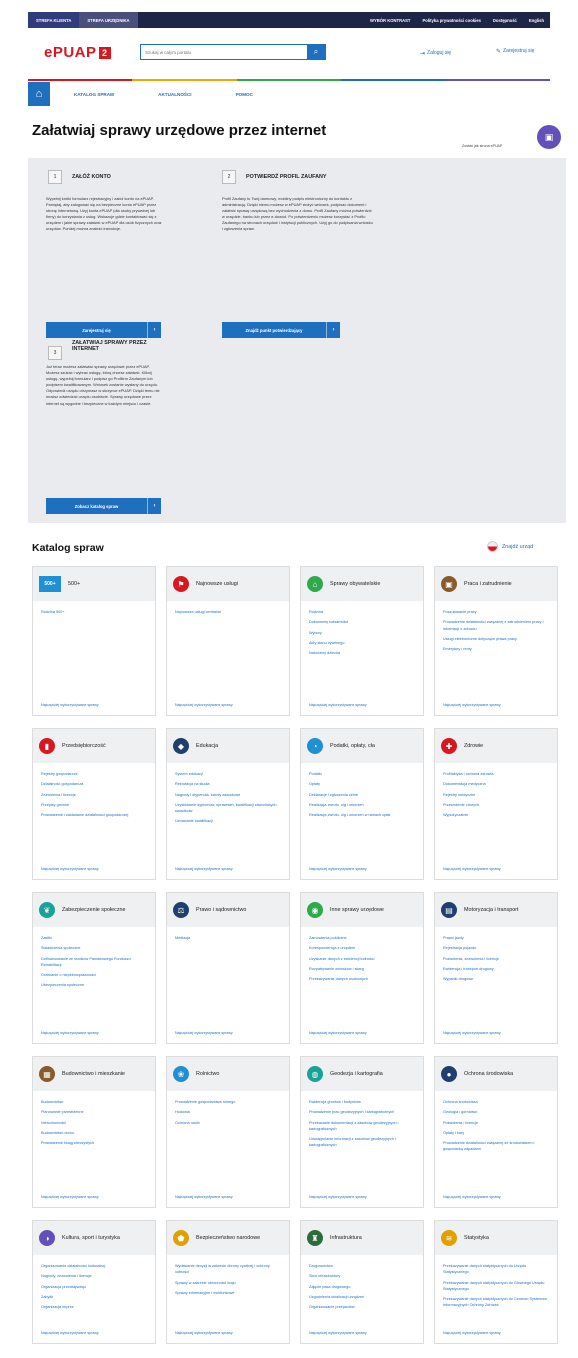 The width and height of the screenshot is (578, 1358). I want to click on category-link: Działalność gospodarcza, so click(94, 784).